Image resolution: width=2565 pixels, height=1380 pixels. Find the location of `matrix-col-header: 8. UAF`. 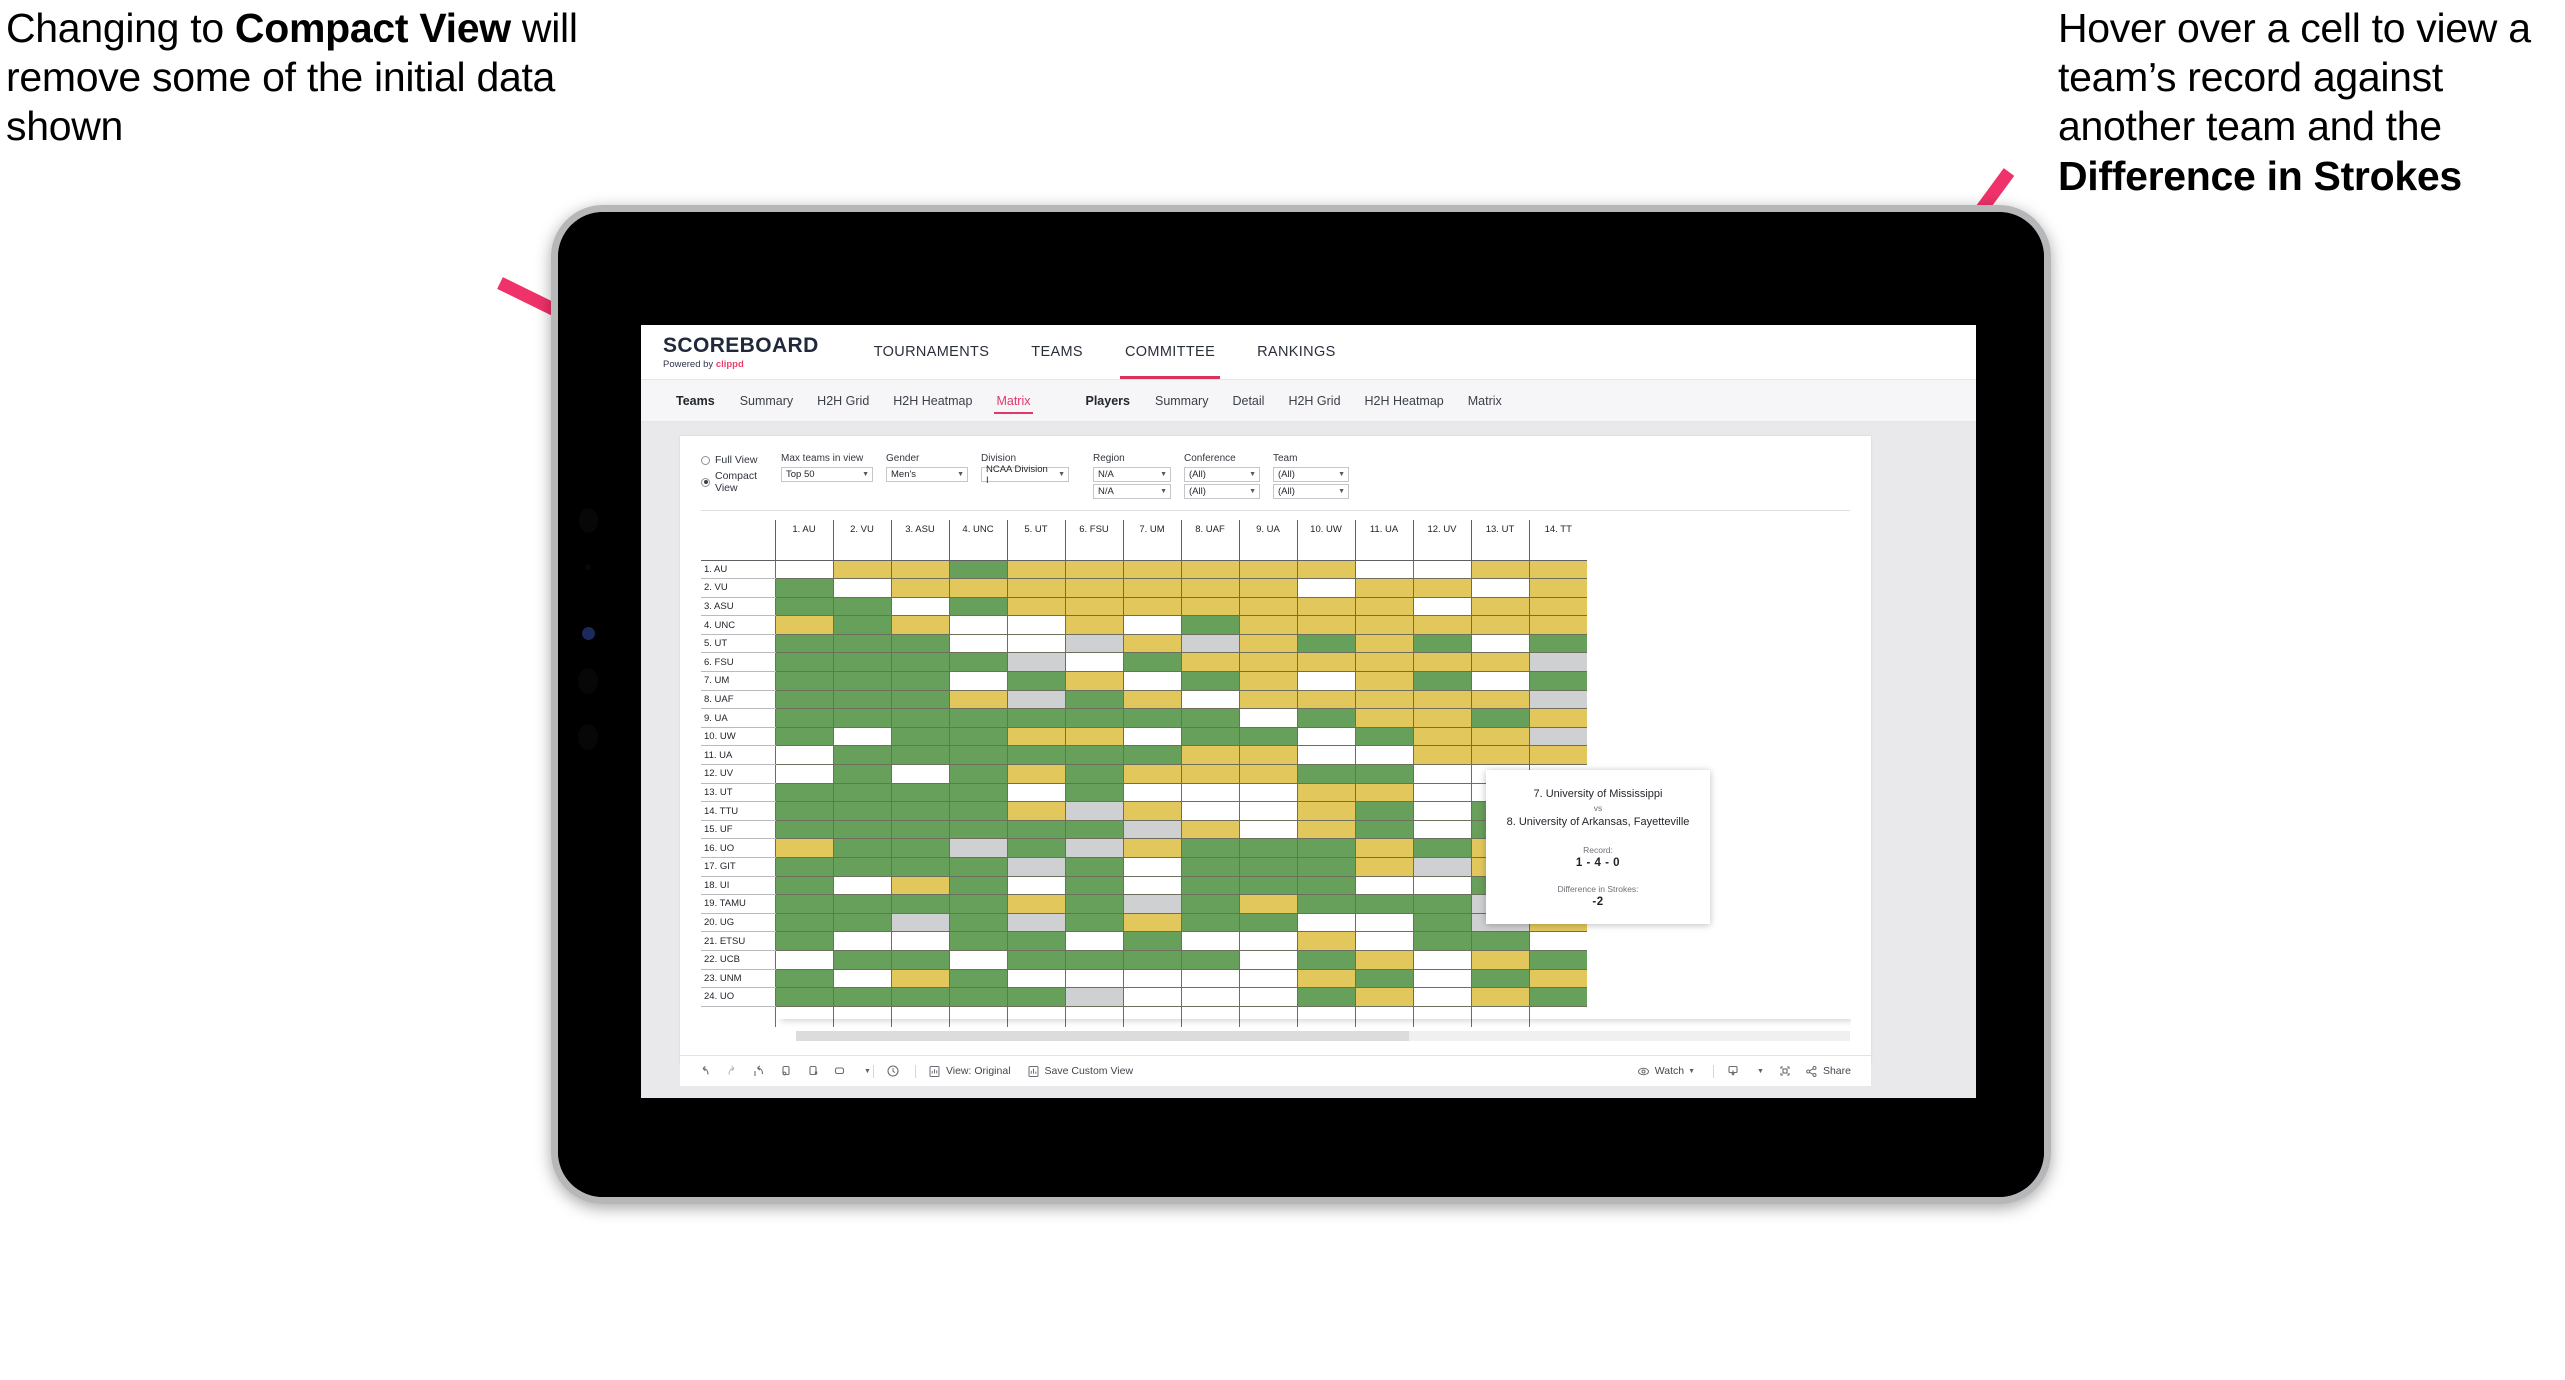

matrix-col-header: 8. UAF is located at coordinates (1209, 540).